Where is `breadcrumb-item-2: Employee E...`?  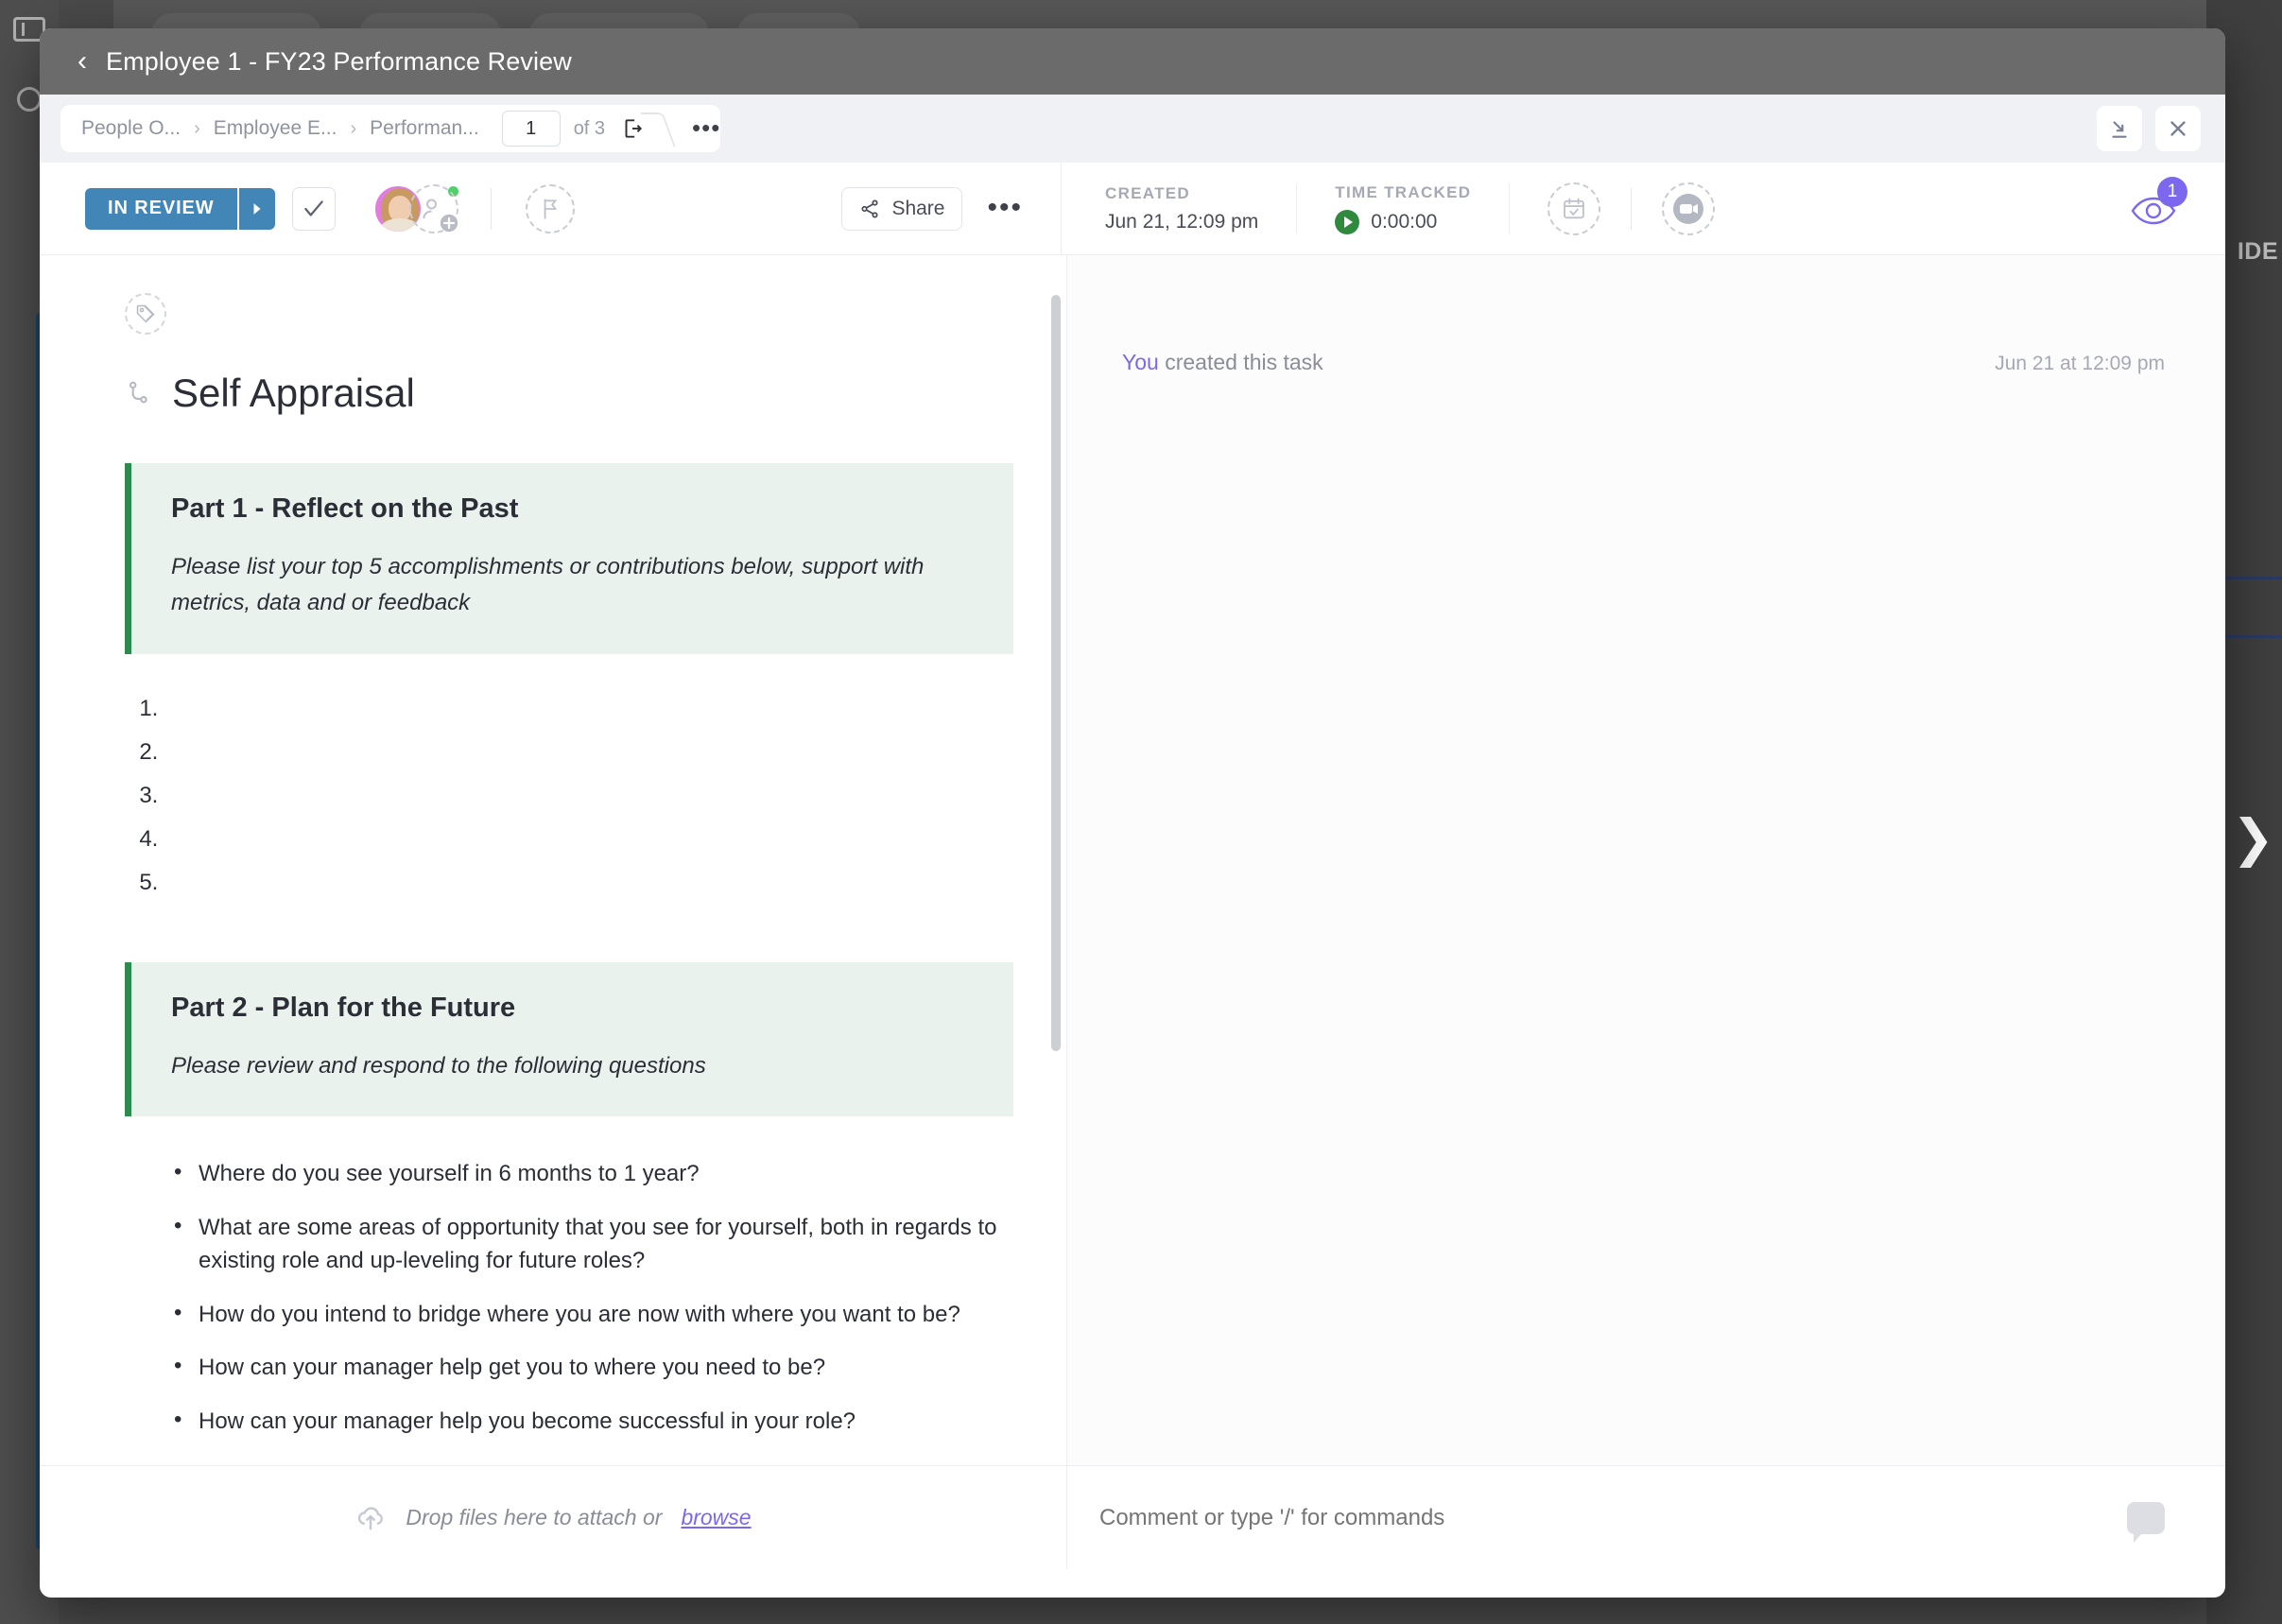 breadcrumb-item-2: Employee E... is located at coordinates (275, 128).